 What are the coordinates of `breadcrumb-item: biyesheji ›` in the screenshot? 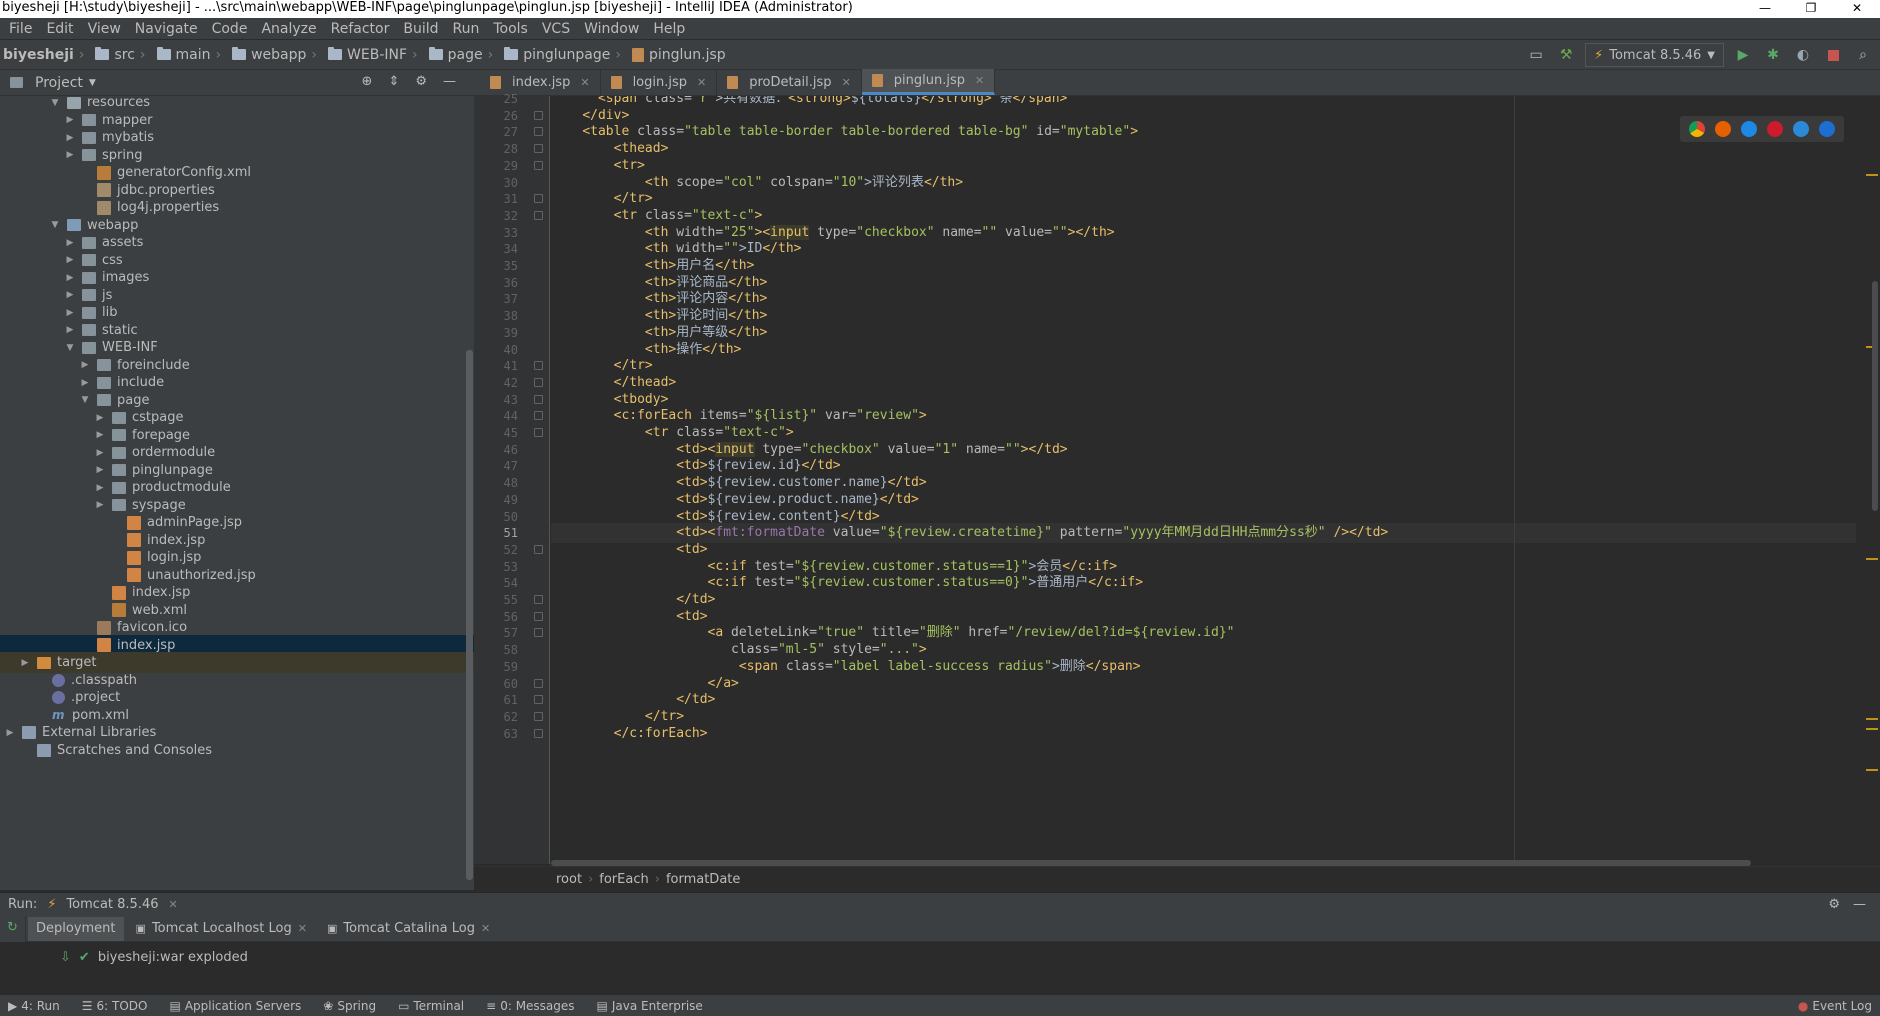 It's located at (46, 55).